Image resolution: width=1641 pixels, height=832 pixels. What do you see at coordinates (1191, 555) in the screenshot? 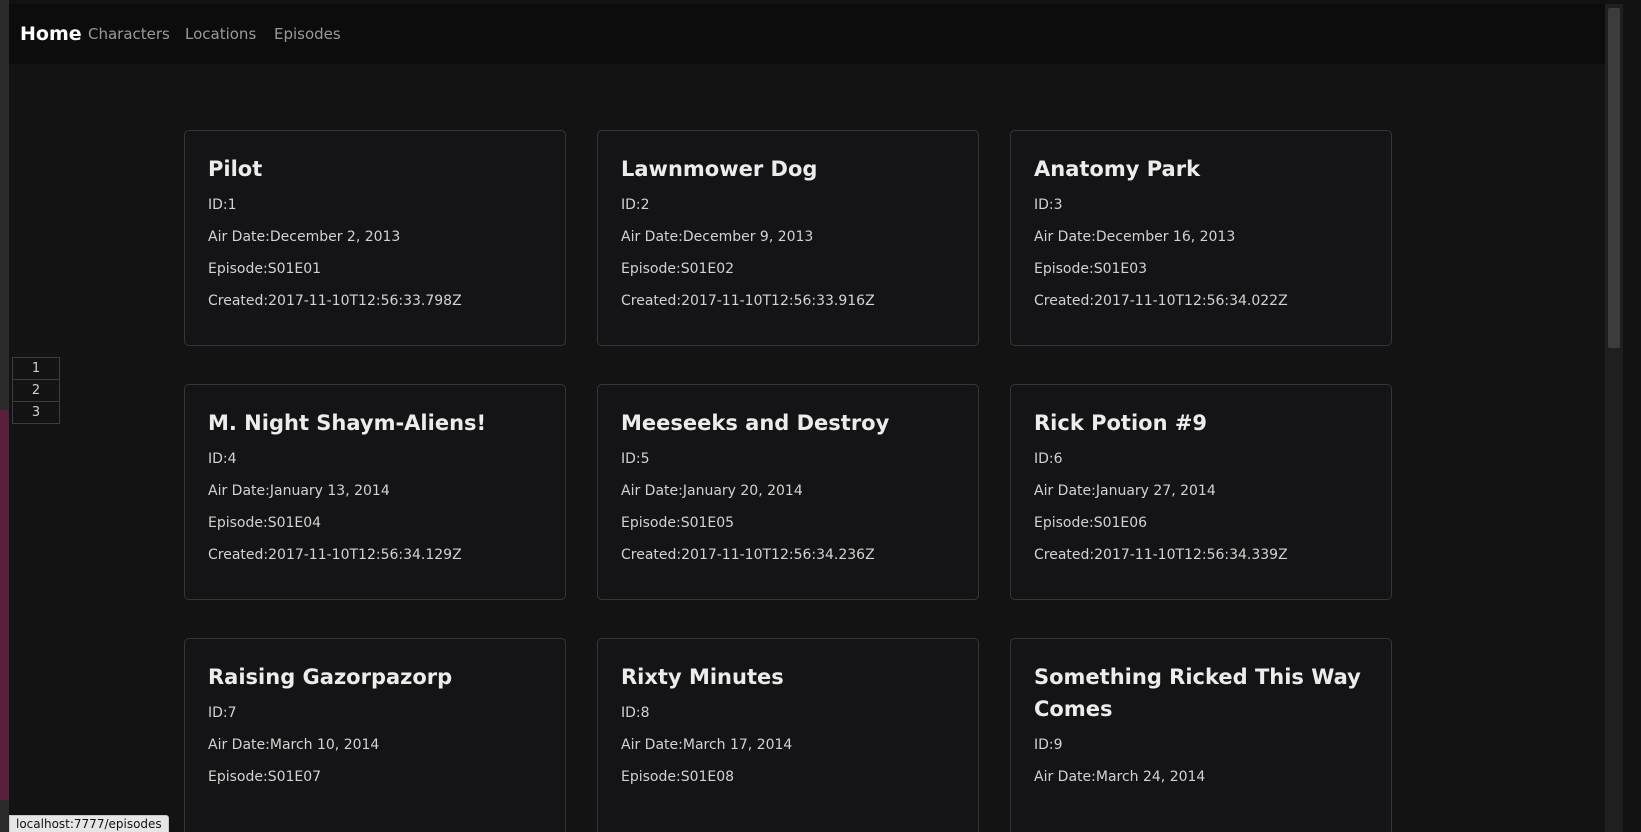
I see `episode-created-value: 2017-11-10T12:56:34.339Z` at bounding box center [1191, 555].